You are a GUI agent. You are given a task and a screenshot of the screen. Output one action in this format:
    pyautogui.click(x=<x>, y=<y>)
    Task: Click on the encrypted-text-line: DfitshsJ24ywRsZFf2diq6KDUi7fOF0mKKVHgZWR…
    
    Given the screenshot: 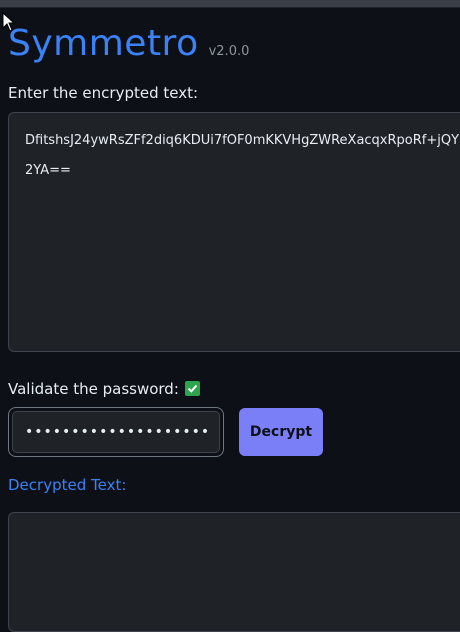 What is the action you would take?
    pyautogui.click(x=242, y=140)
    